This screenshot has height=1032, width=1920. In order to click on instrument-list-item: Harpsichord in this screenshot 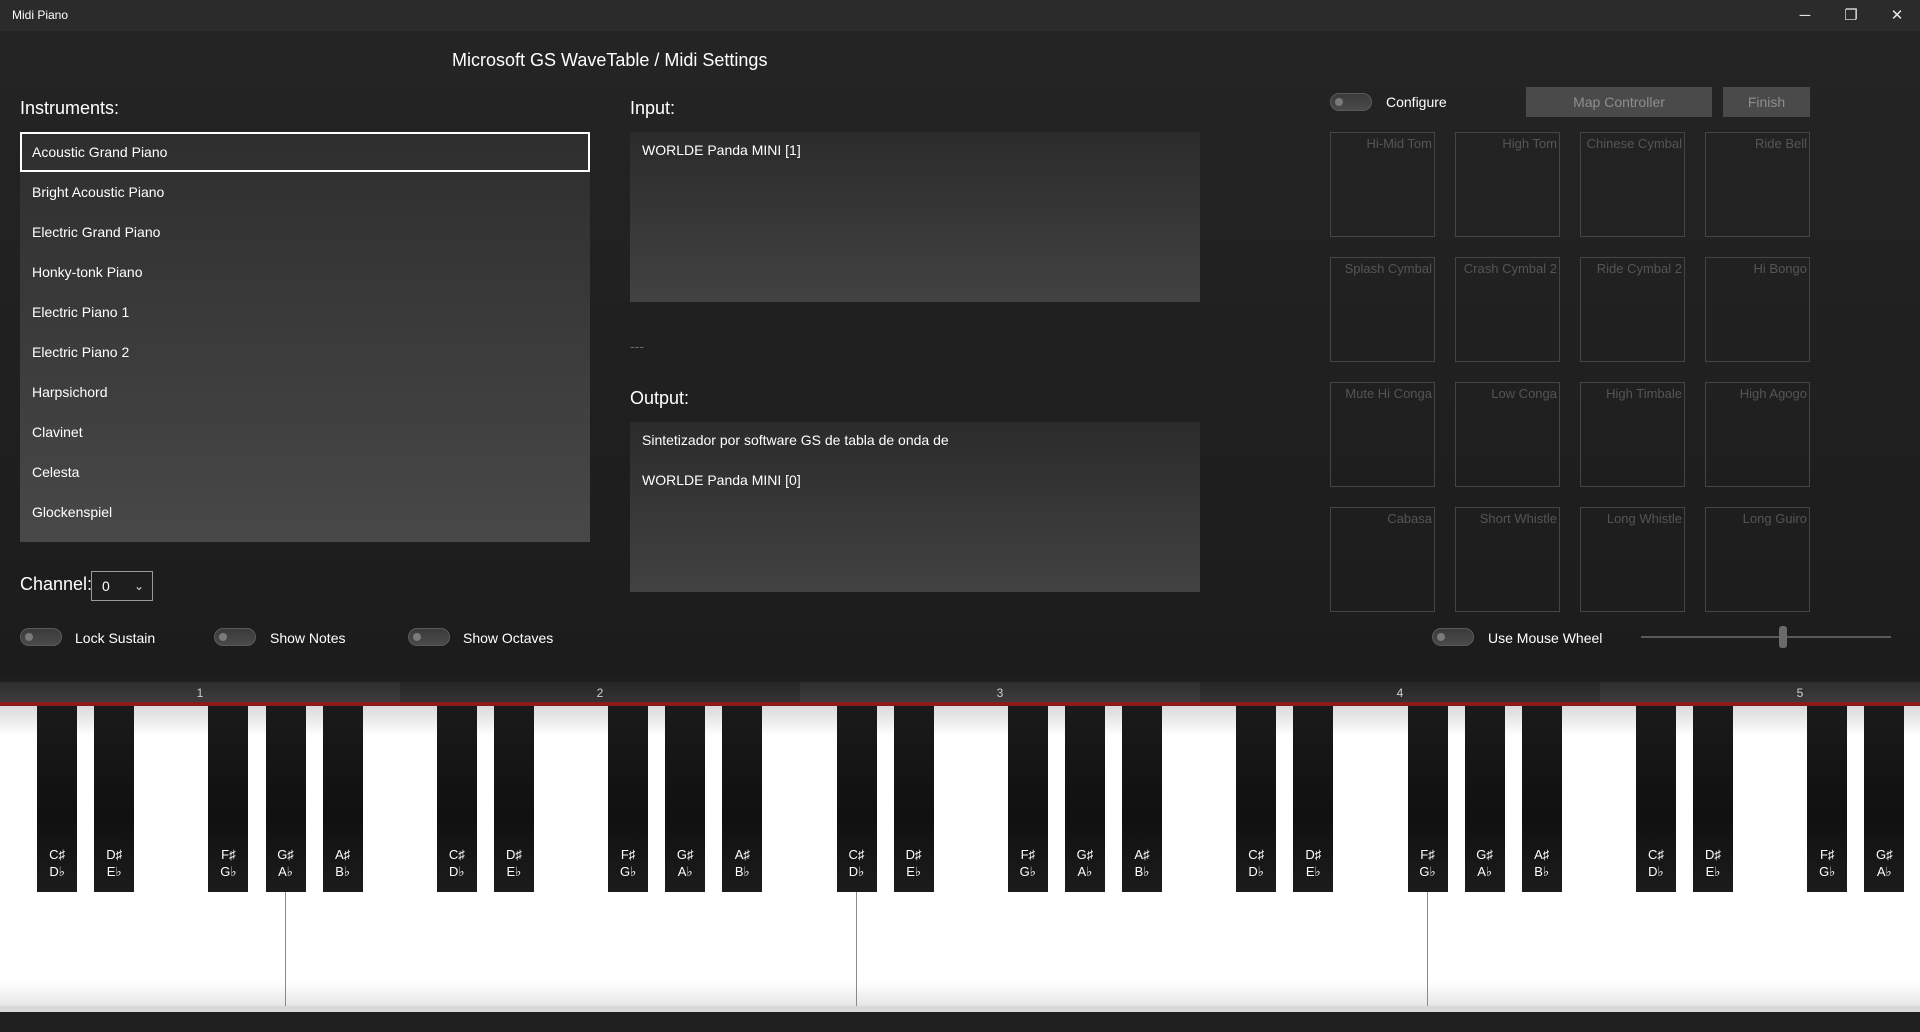, I will do `click(305, 392)`.